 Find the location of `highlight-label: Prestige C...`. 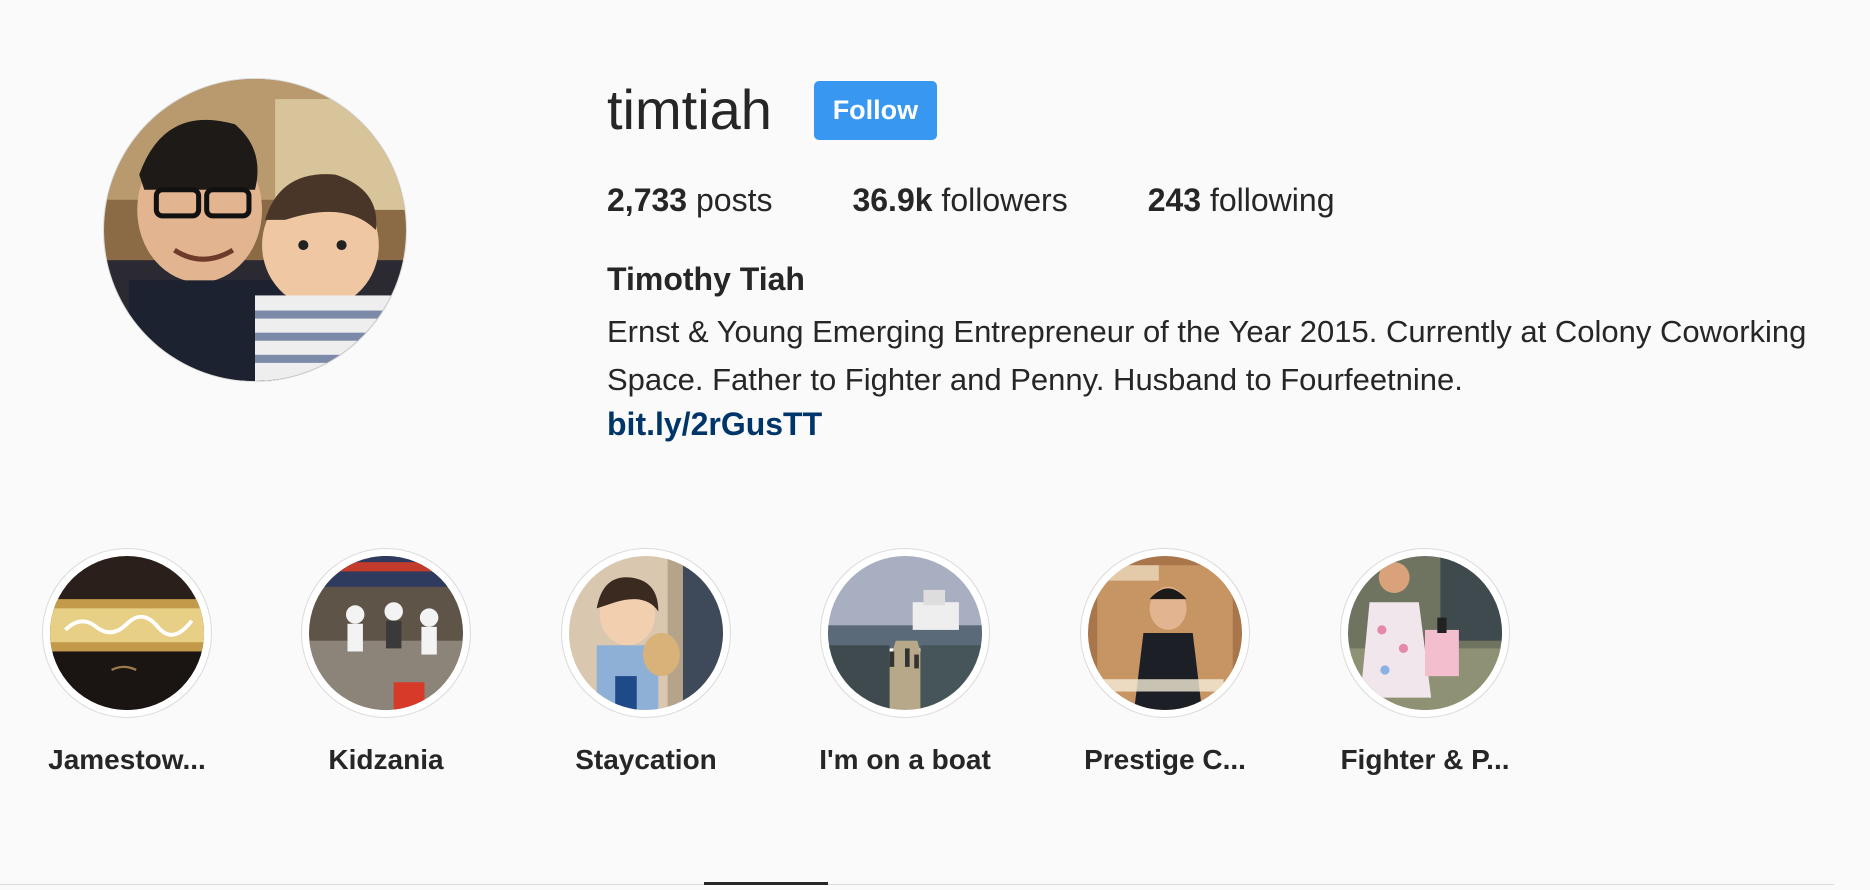

highlight-label: Prestige C... is located at coordinates (1165, 759).